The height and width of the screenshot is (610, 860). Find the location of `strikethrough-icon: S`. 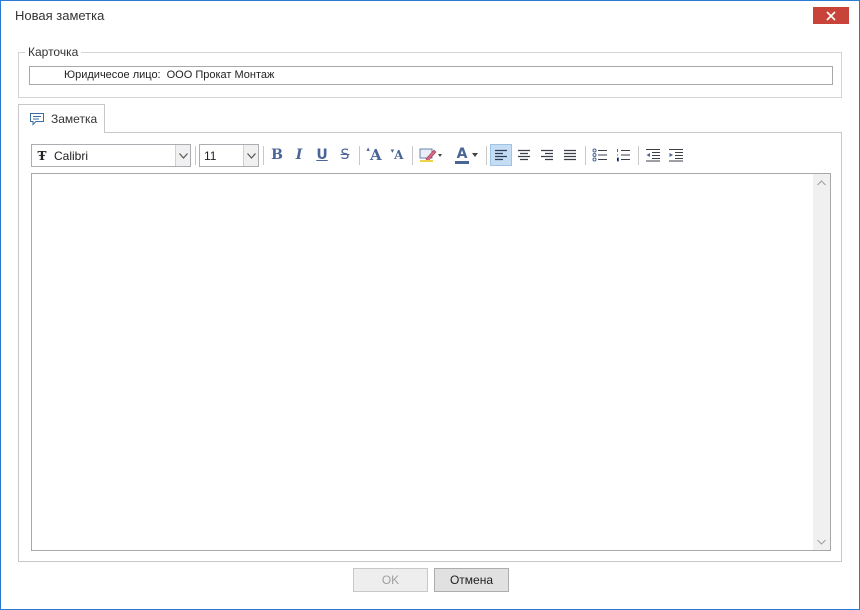

strikethrough-icon: S is located at coordinates (345, 155).